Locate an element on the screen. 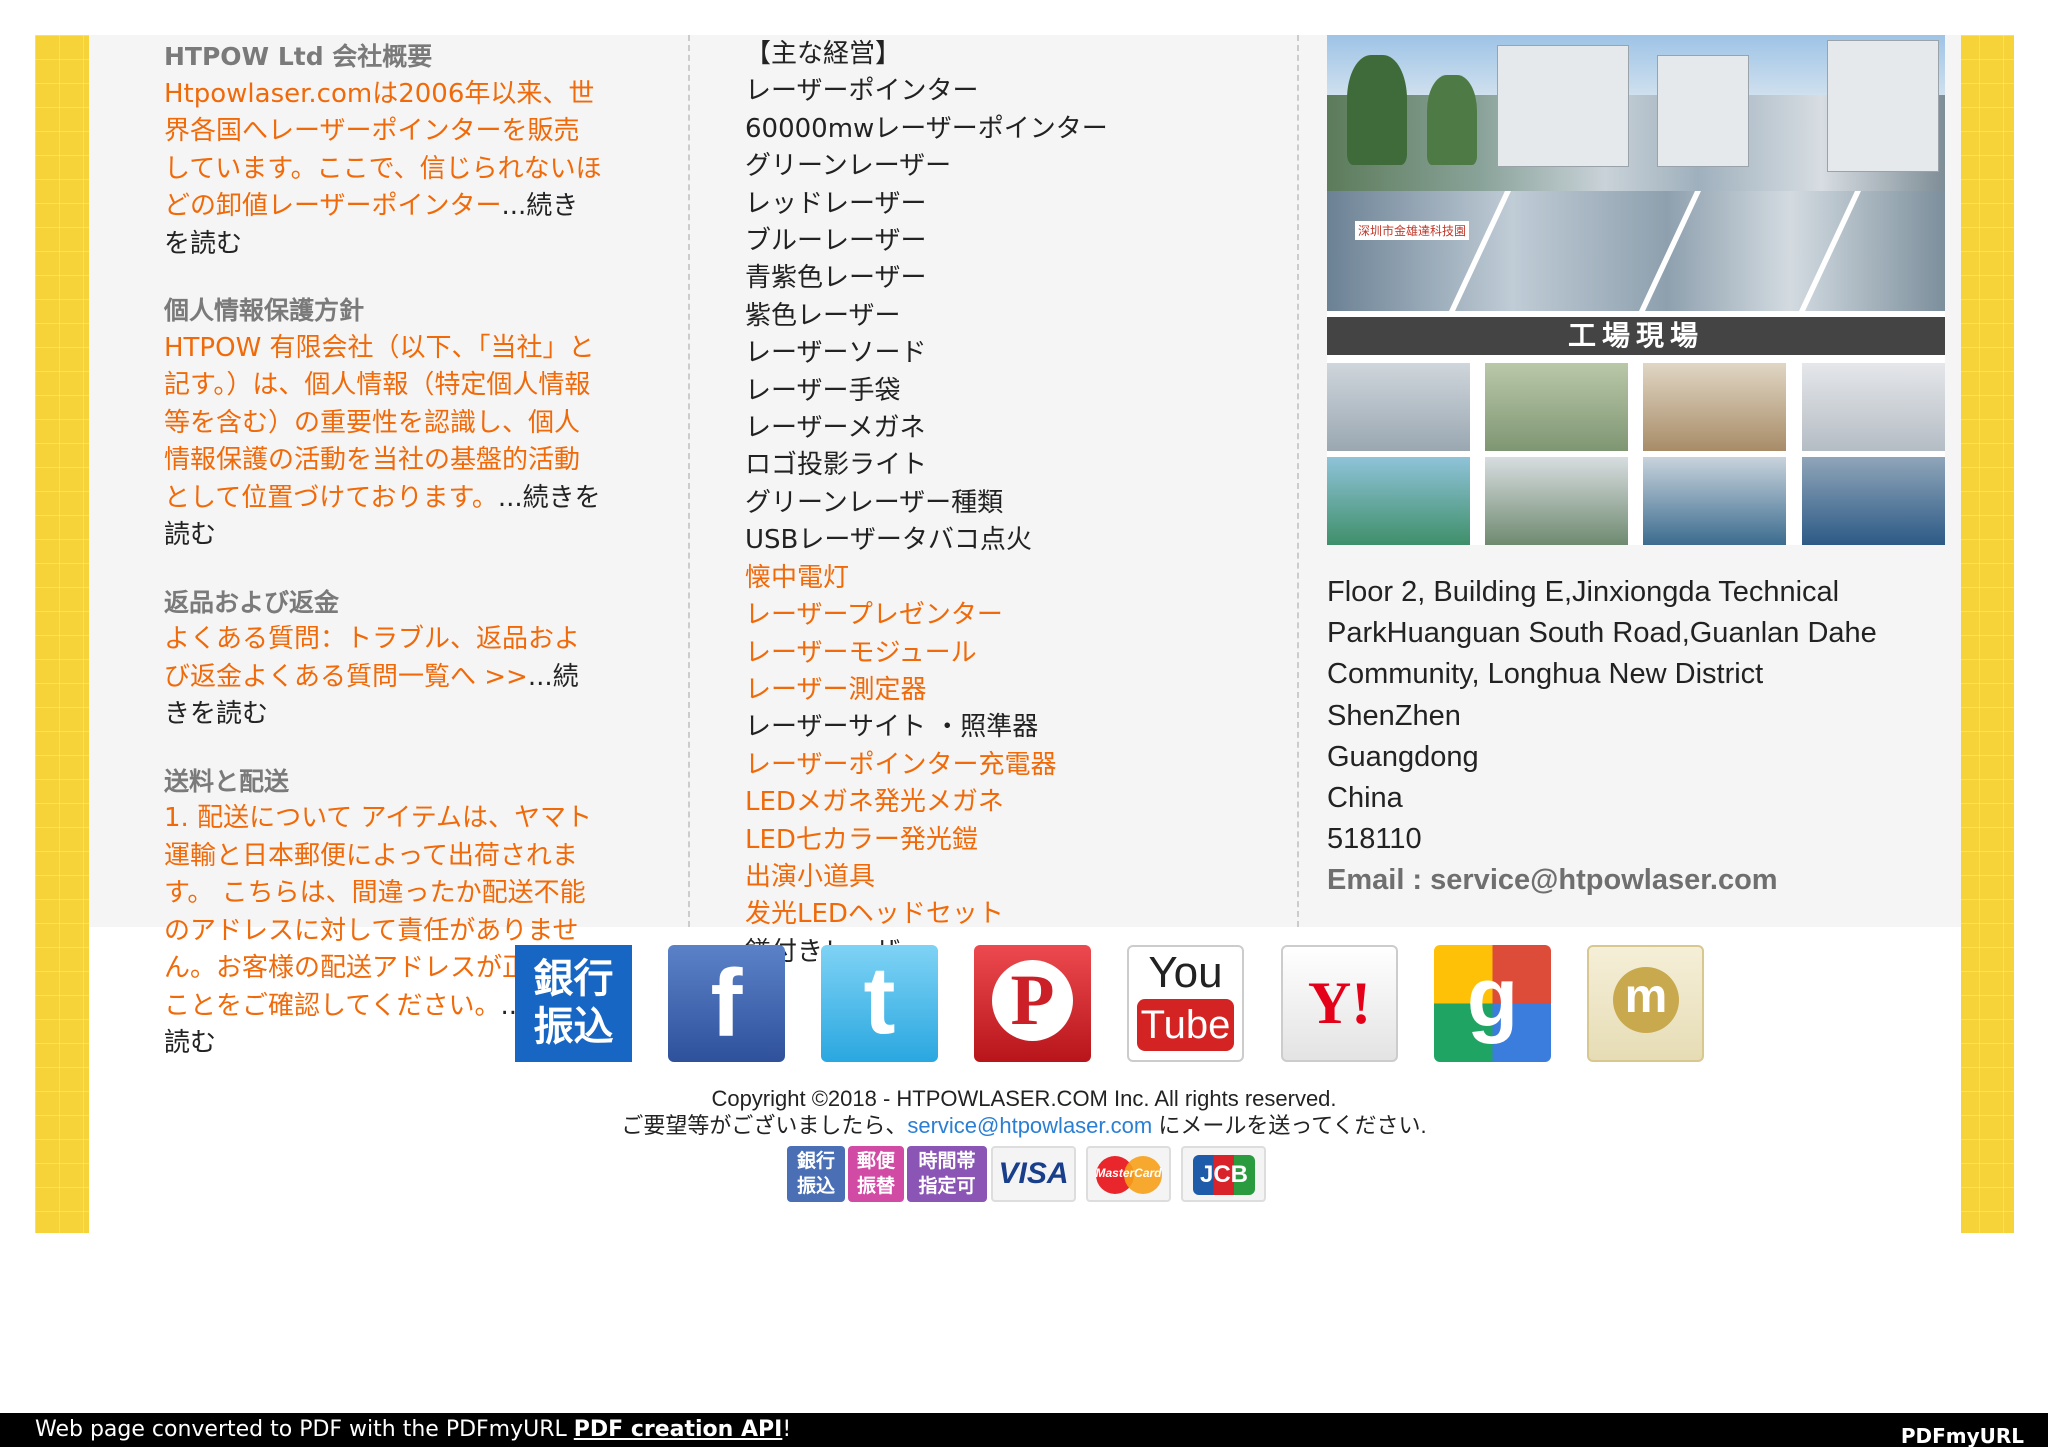 The image size is (2048, 1453). jcb-label: JCB is located at coordinates (1224, 1175).